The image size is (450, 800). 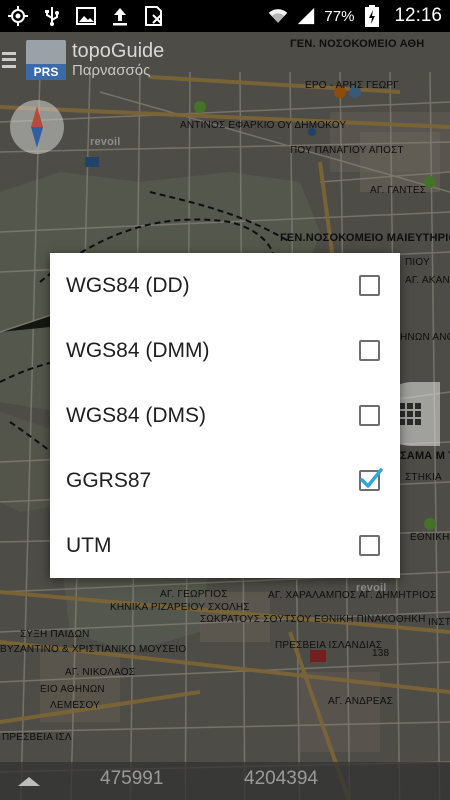 What do you see at coordinates (306, 16) in the screenshot?
I see `signal-icon` at bounding box center [306, 16].